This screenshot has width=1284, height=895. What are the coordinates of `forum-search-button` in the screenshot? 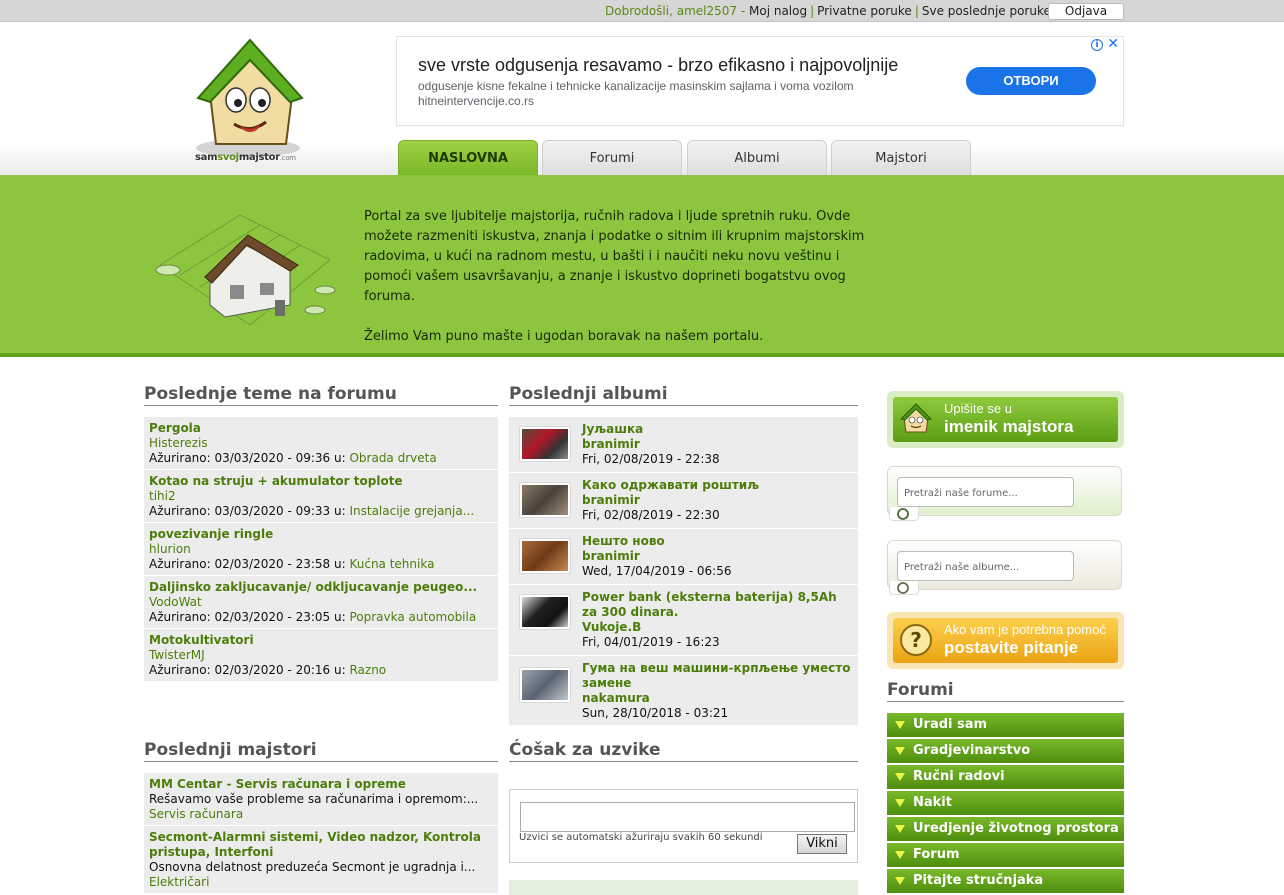 It's located at (904, 514).